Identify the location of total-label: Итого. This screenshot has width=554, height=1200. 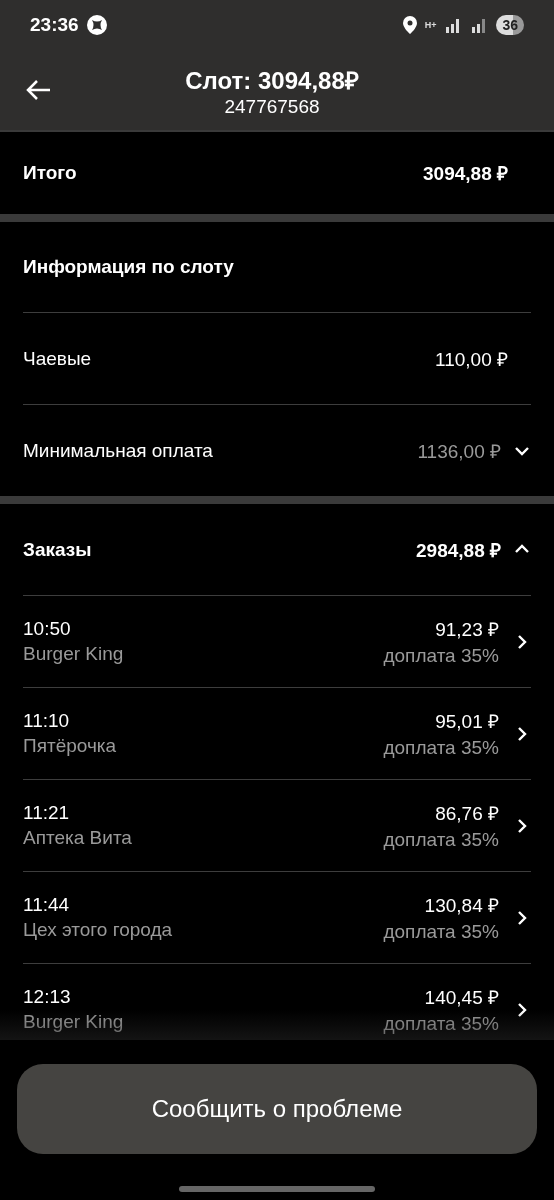
(50, 173).